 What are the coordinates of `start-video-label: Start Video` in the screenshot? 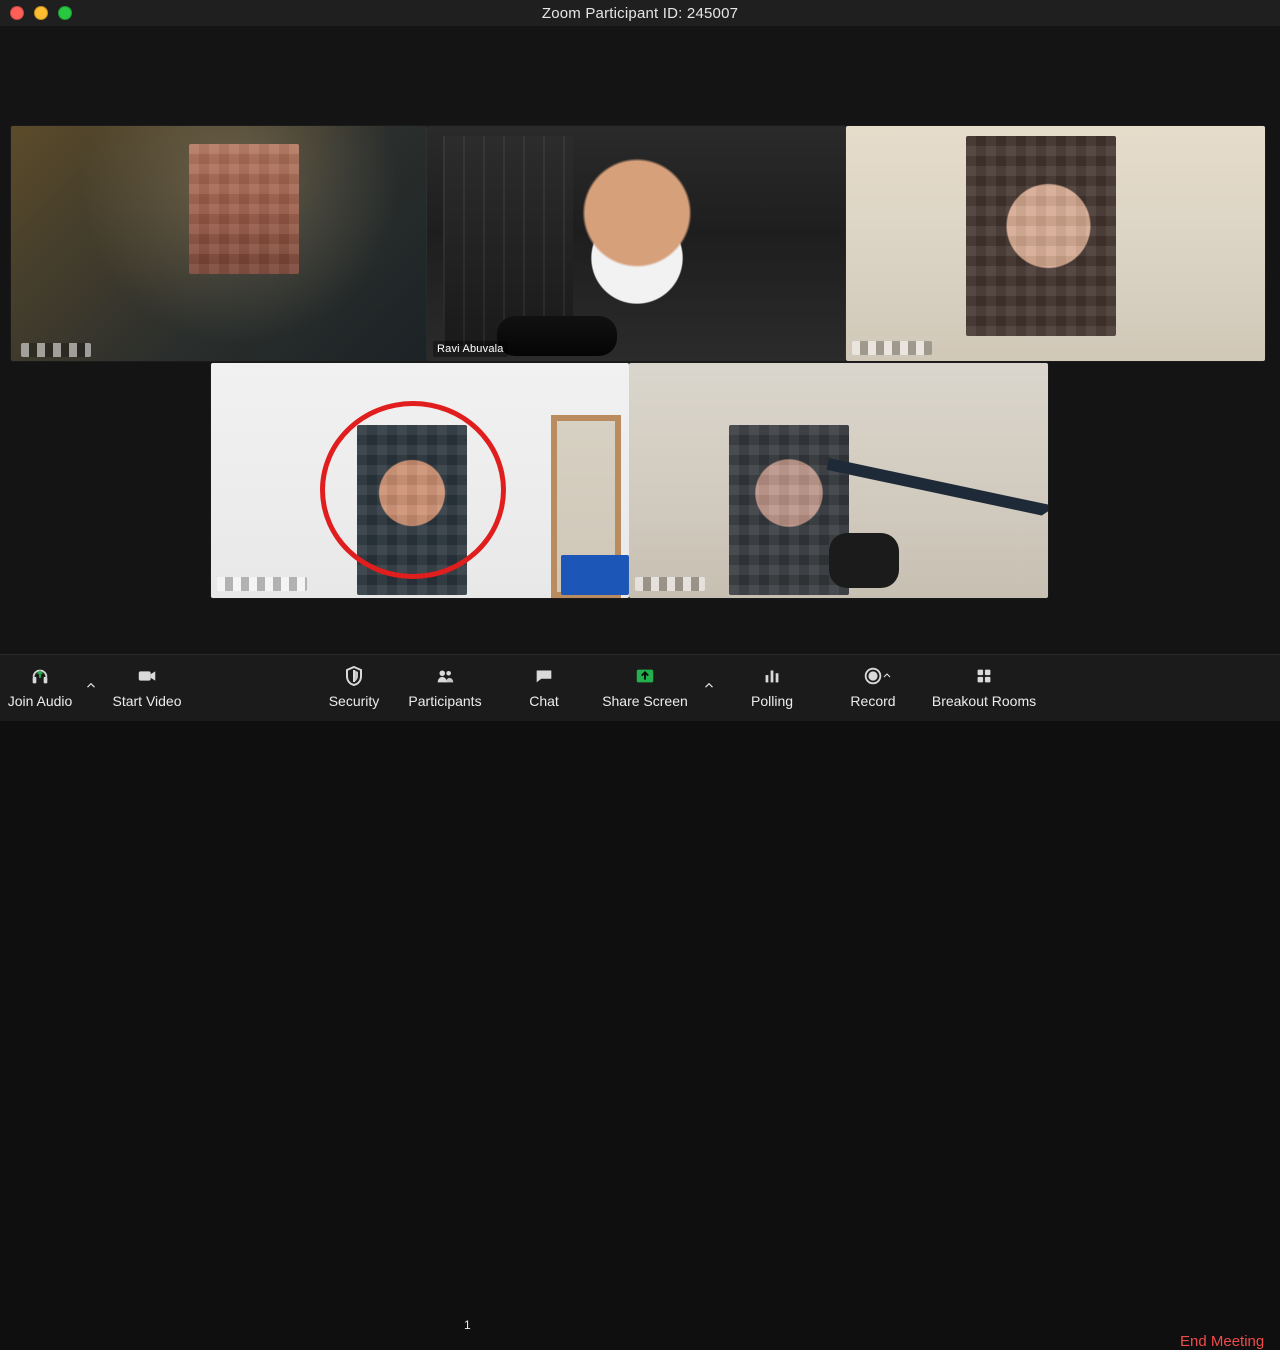 It's located at (147, 701).